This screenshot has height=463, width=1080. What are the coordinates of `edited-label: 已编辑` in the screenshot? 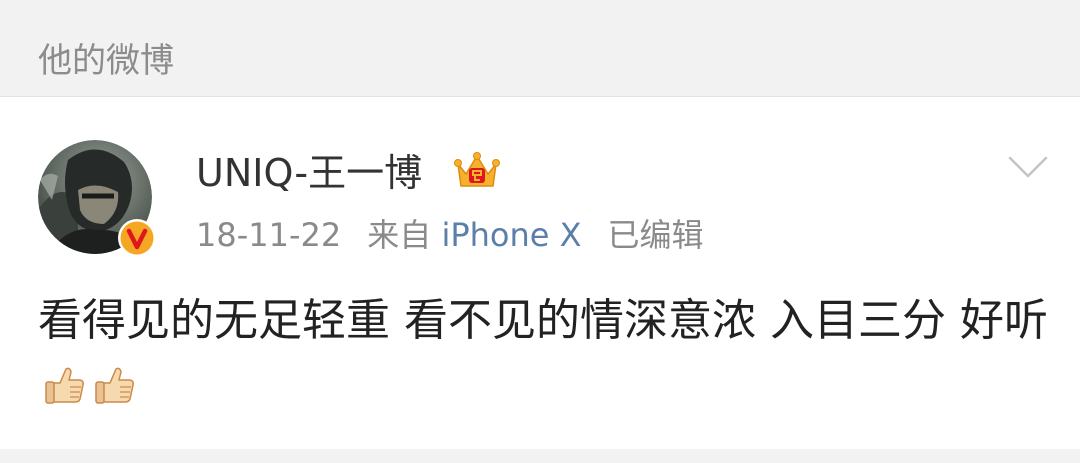 It's located at (656, 235).